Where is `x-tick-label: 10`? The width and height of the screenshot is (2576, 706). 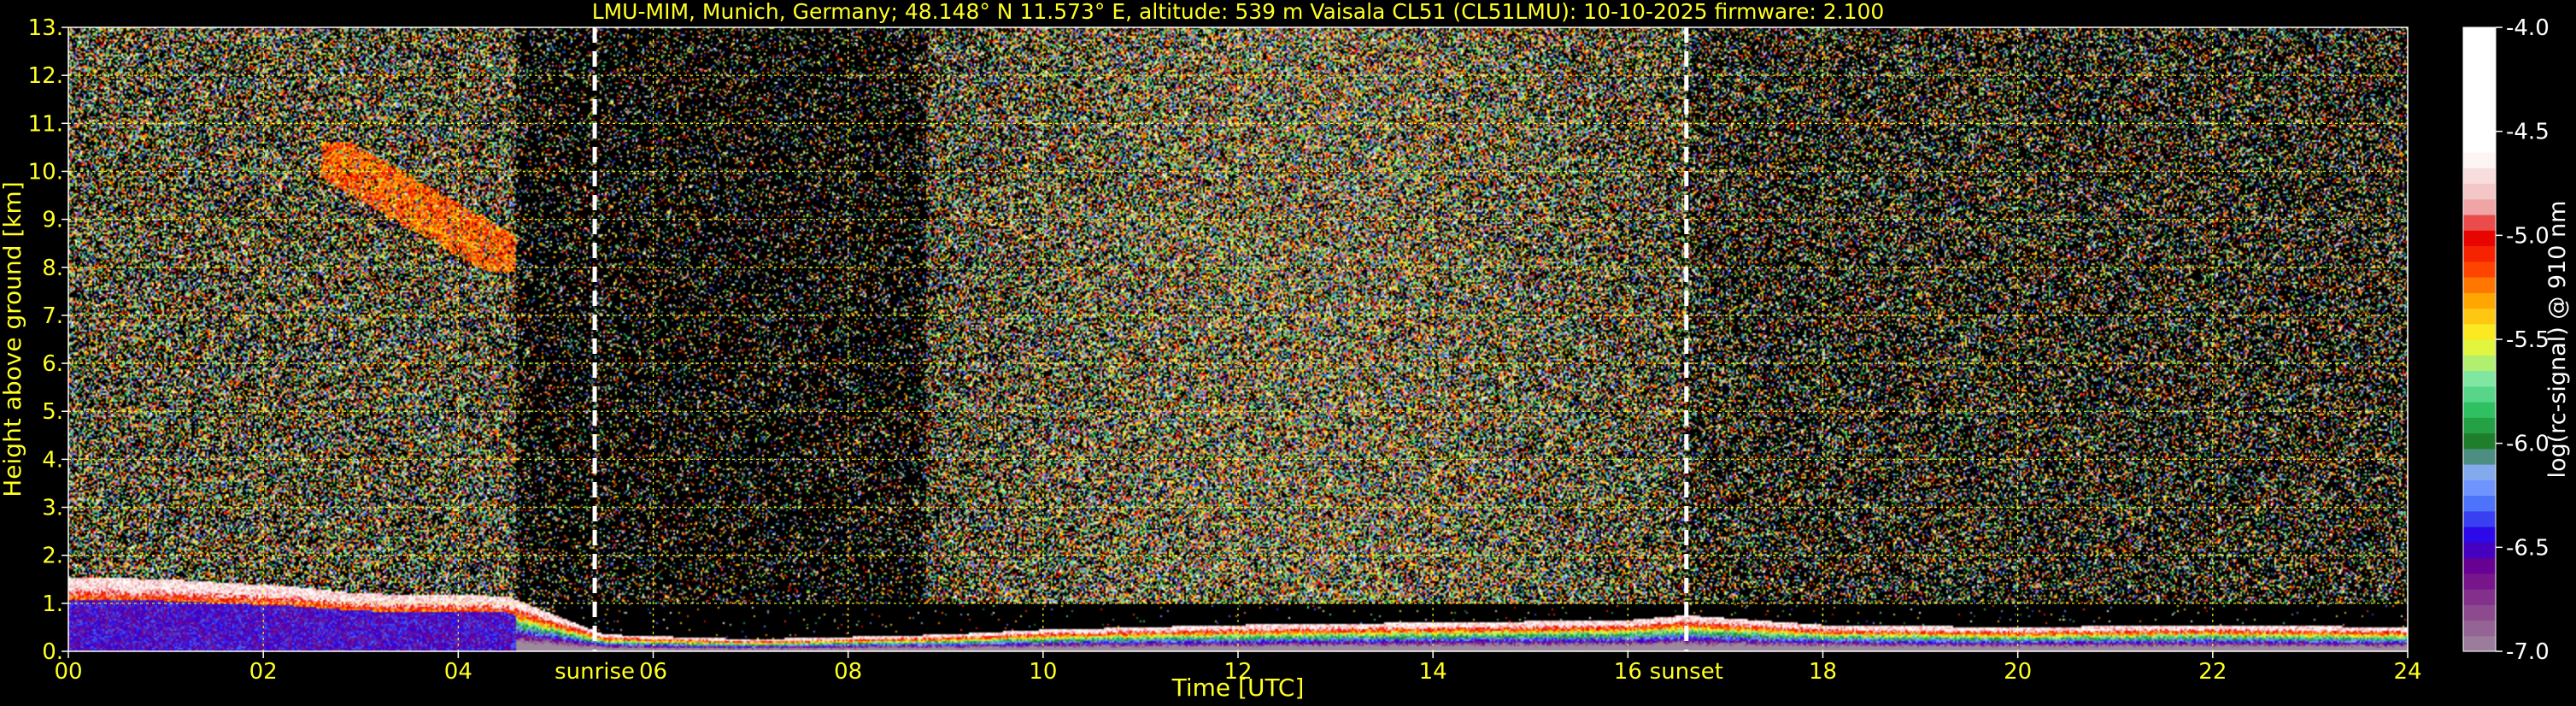
x-tick-label: 10 is located at coordinates (1043, 672).